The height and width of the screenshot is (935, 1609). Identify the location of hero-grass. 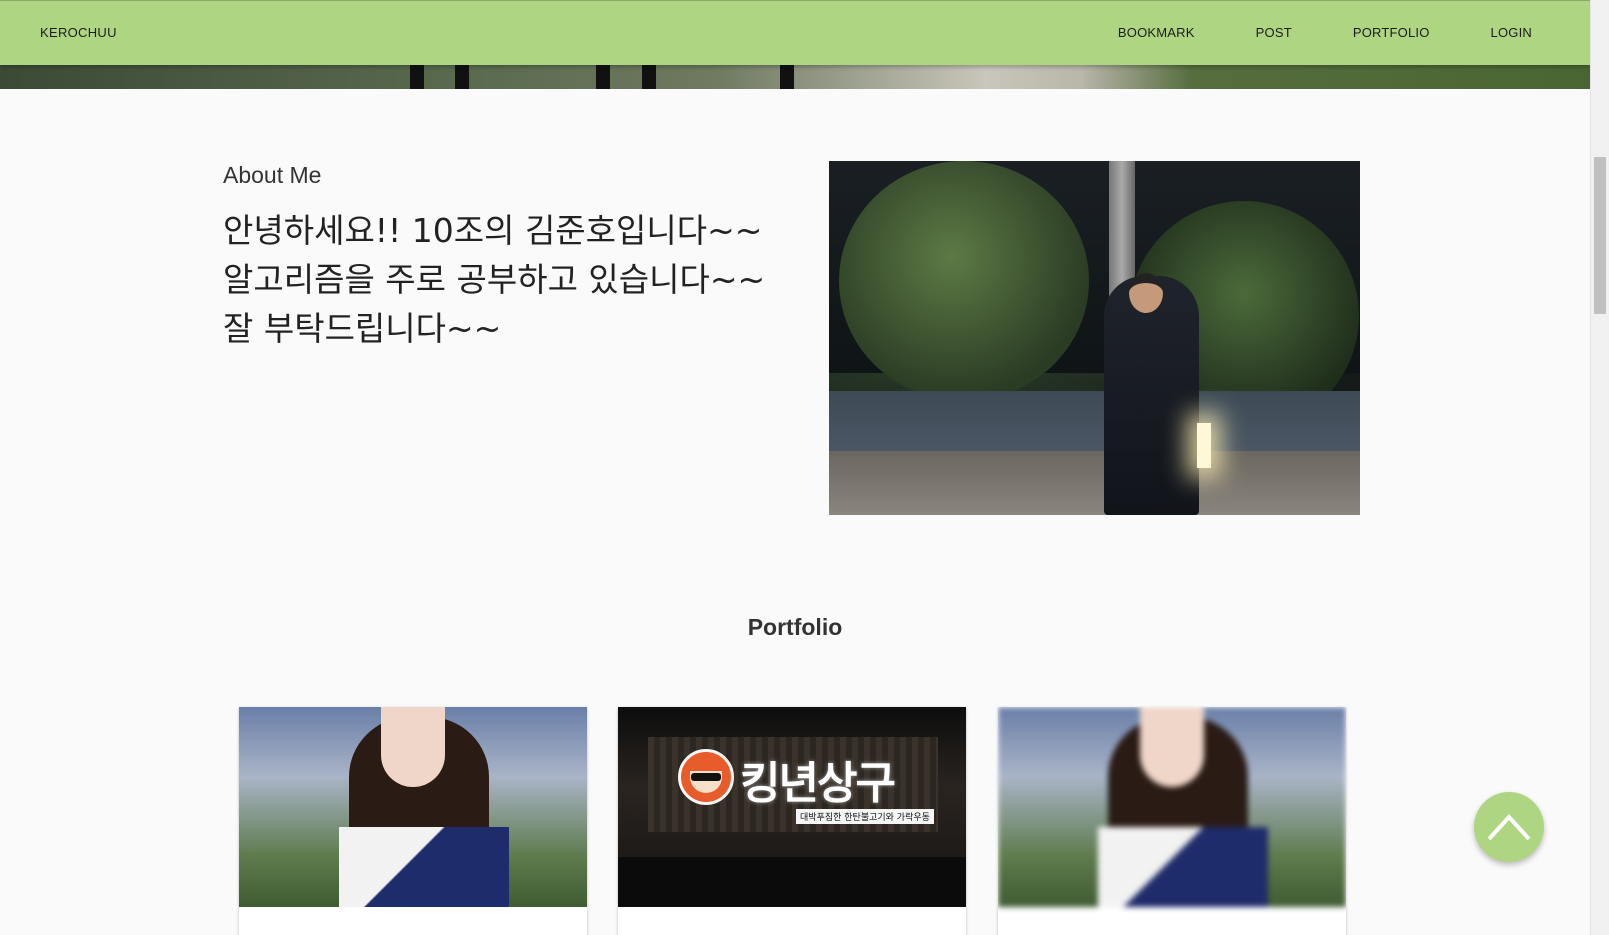
(795, 76).